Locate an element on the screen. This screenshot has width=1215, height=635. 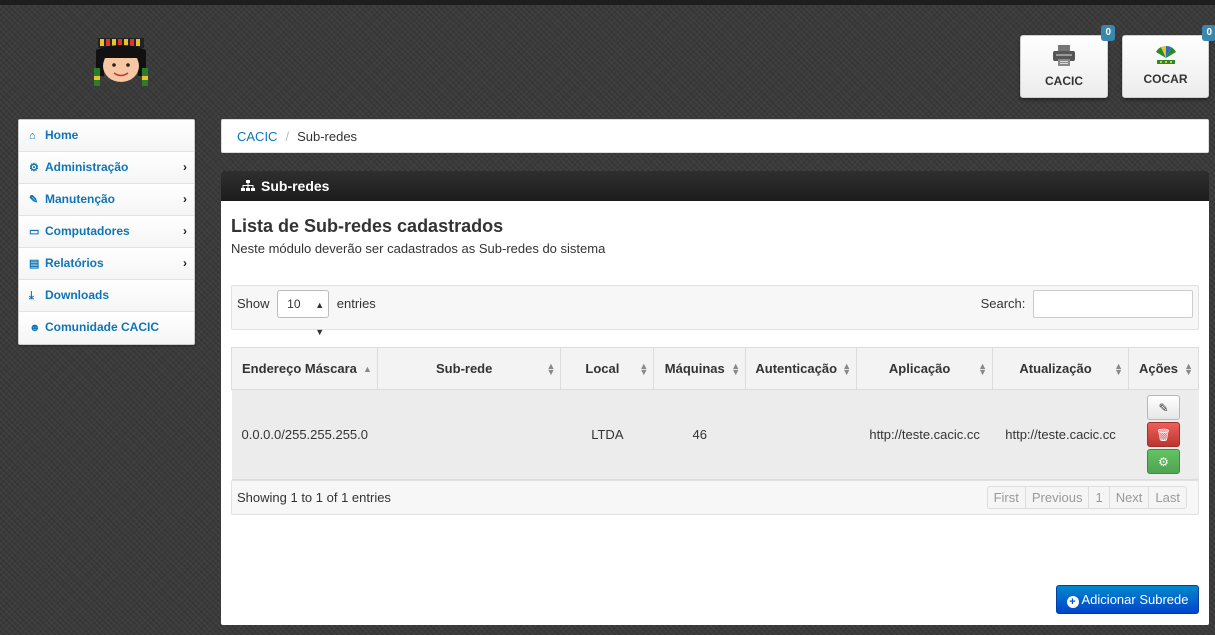
cacic-logo is located at coordinates (121, 62).